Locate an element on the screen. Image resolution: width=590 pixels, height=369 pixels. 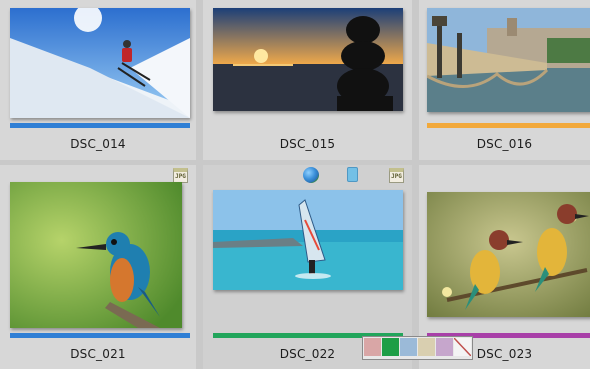
color-swatch-yellow is located at coordinates (426, 347).